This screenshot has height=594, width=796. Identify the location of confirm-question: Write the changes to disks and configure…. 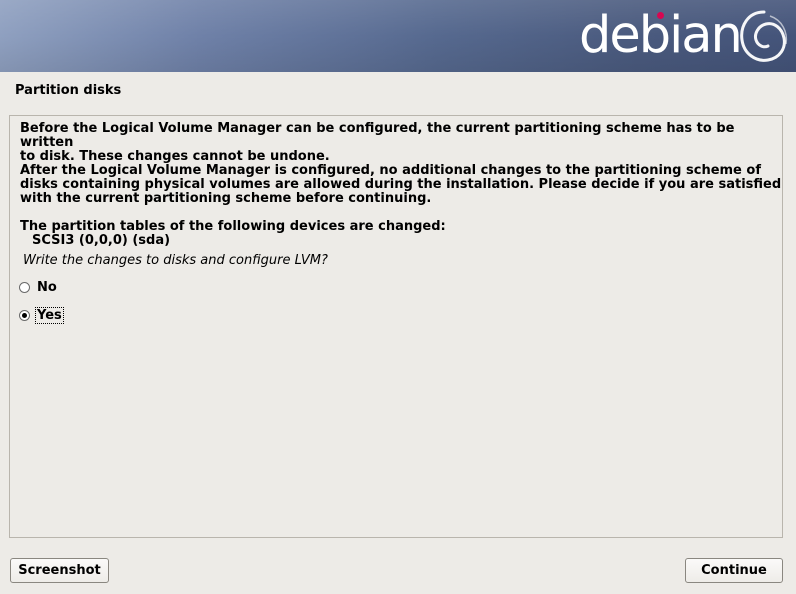
(175, 260).